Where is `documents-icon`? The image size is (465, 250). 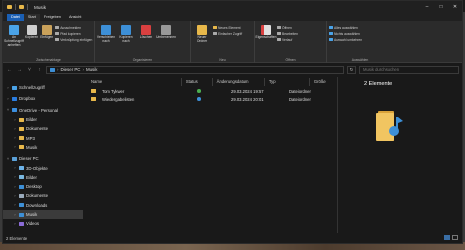 documents-icon is located at coordinates (21, 195).